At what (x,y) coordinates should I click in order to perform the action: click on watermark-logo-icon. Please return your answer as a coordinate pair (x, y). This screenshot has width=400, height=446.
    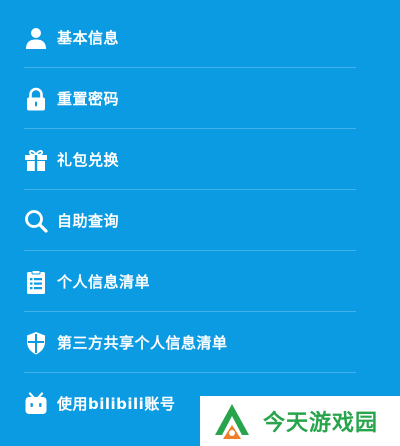
    Looking at the image, I should click on (232, 421).